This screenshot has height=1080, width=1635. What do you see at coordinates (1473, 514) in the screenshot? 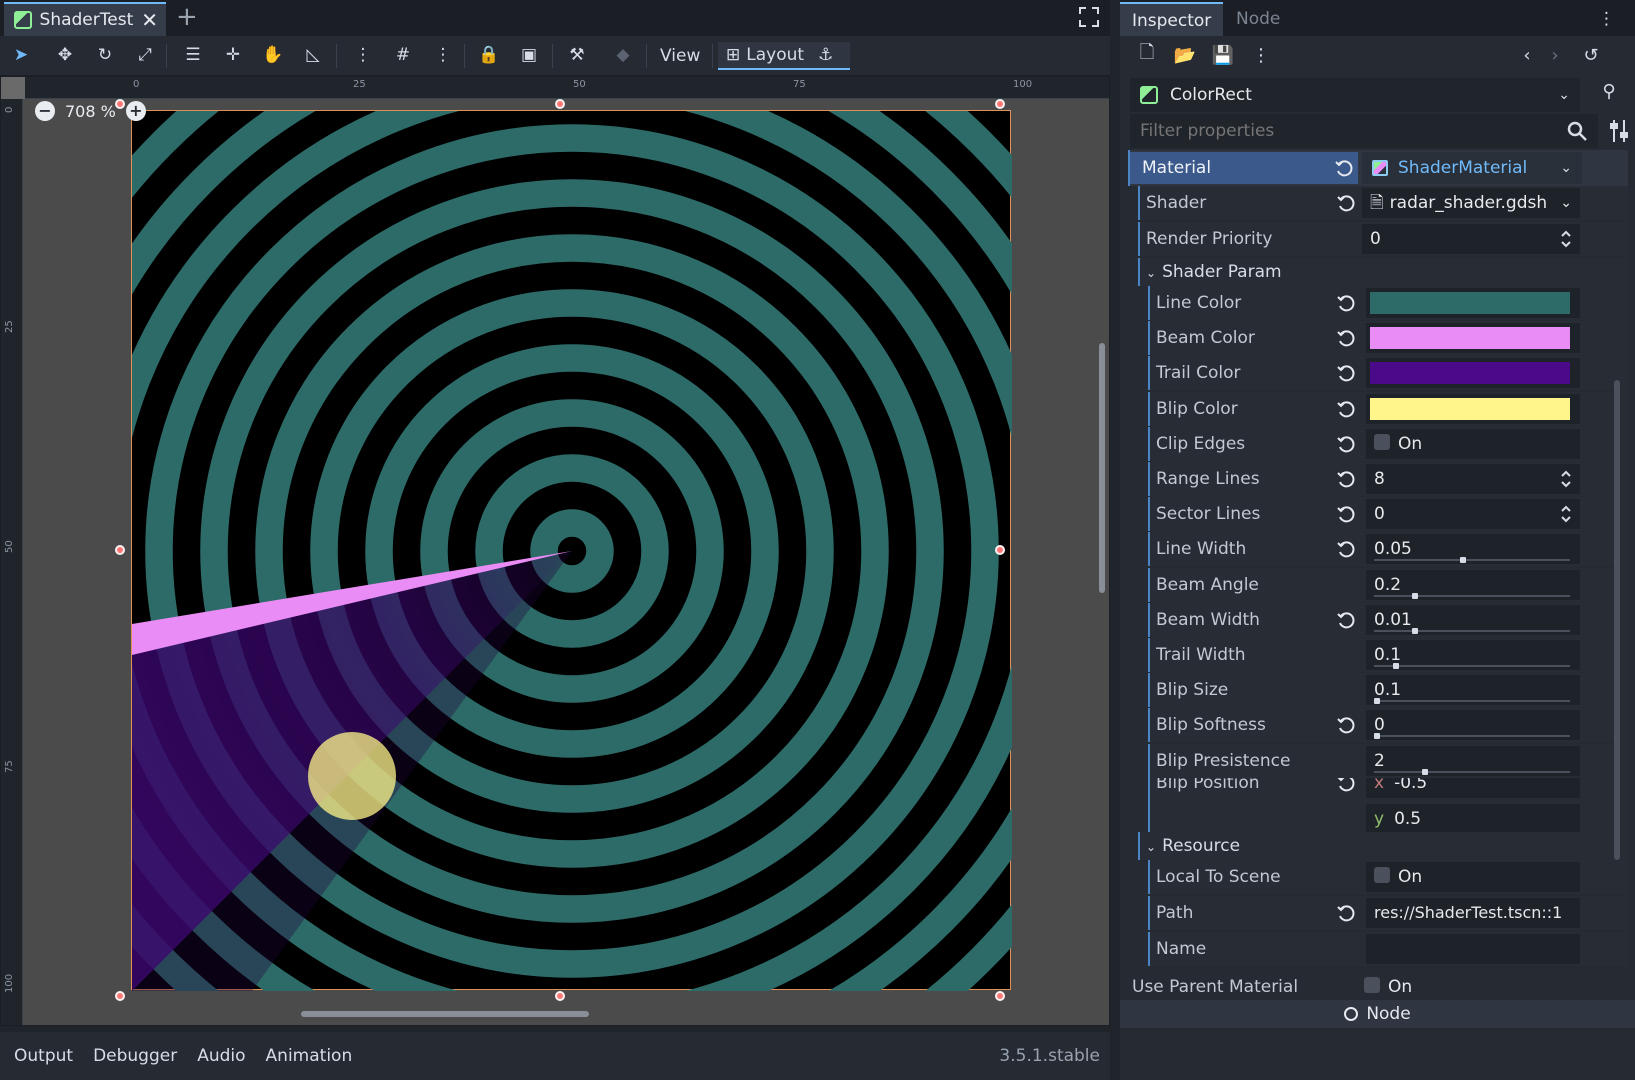
I see `sector-lines-spinbox: 0` at bounding box center [1473, 514].